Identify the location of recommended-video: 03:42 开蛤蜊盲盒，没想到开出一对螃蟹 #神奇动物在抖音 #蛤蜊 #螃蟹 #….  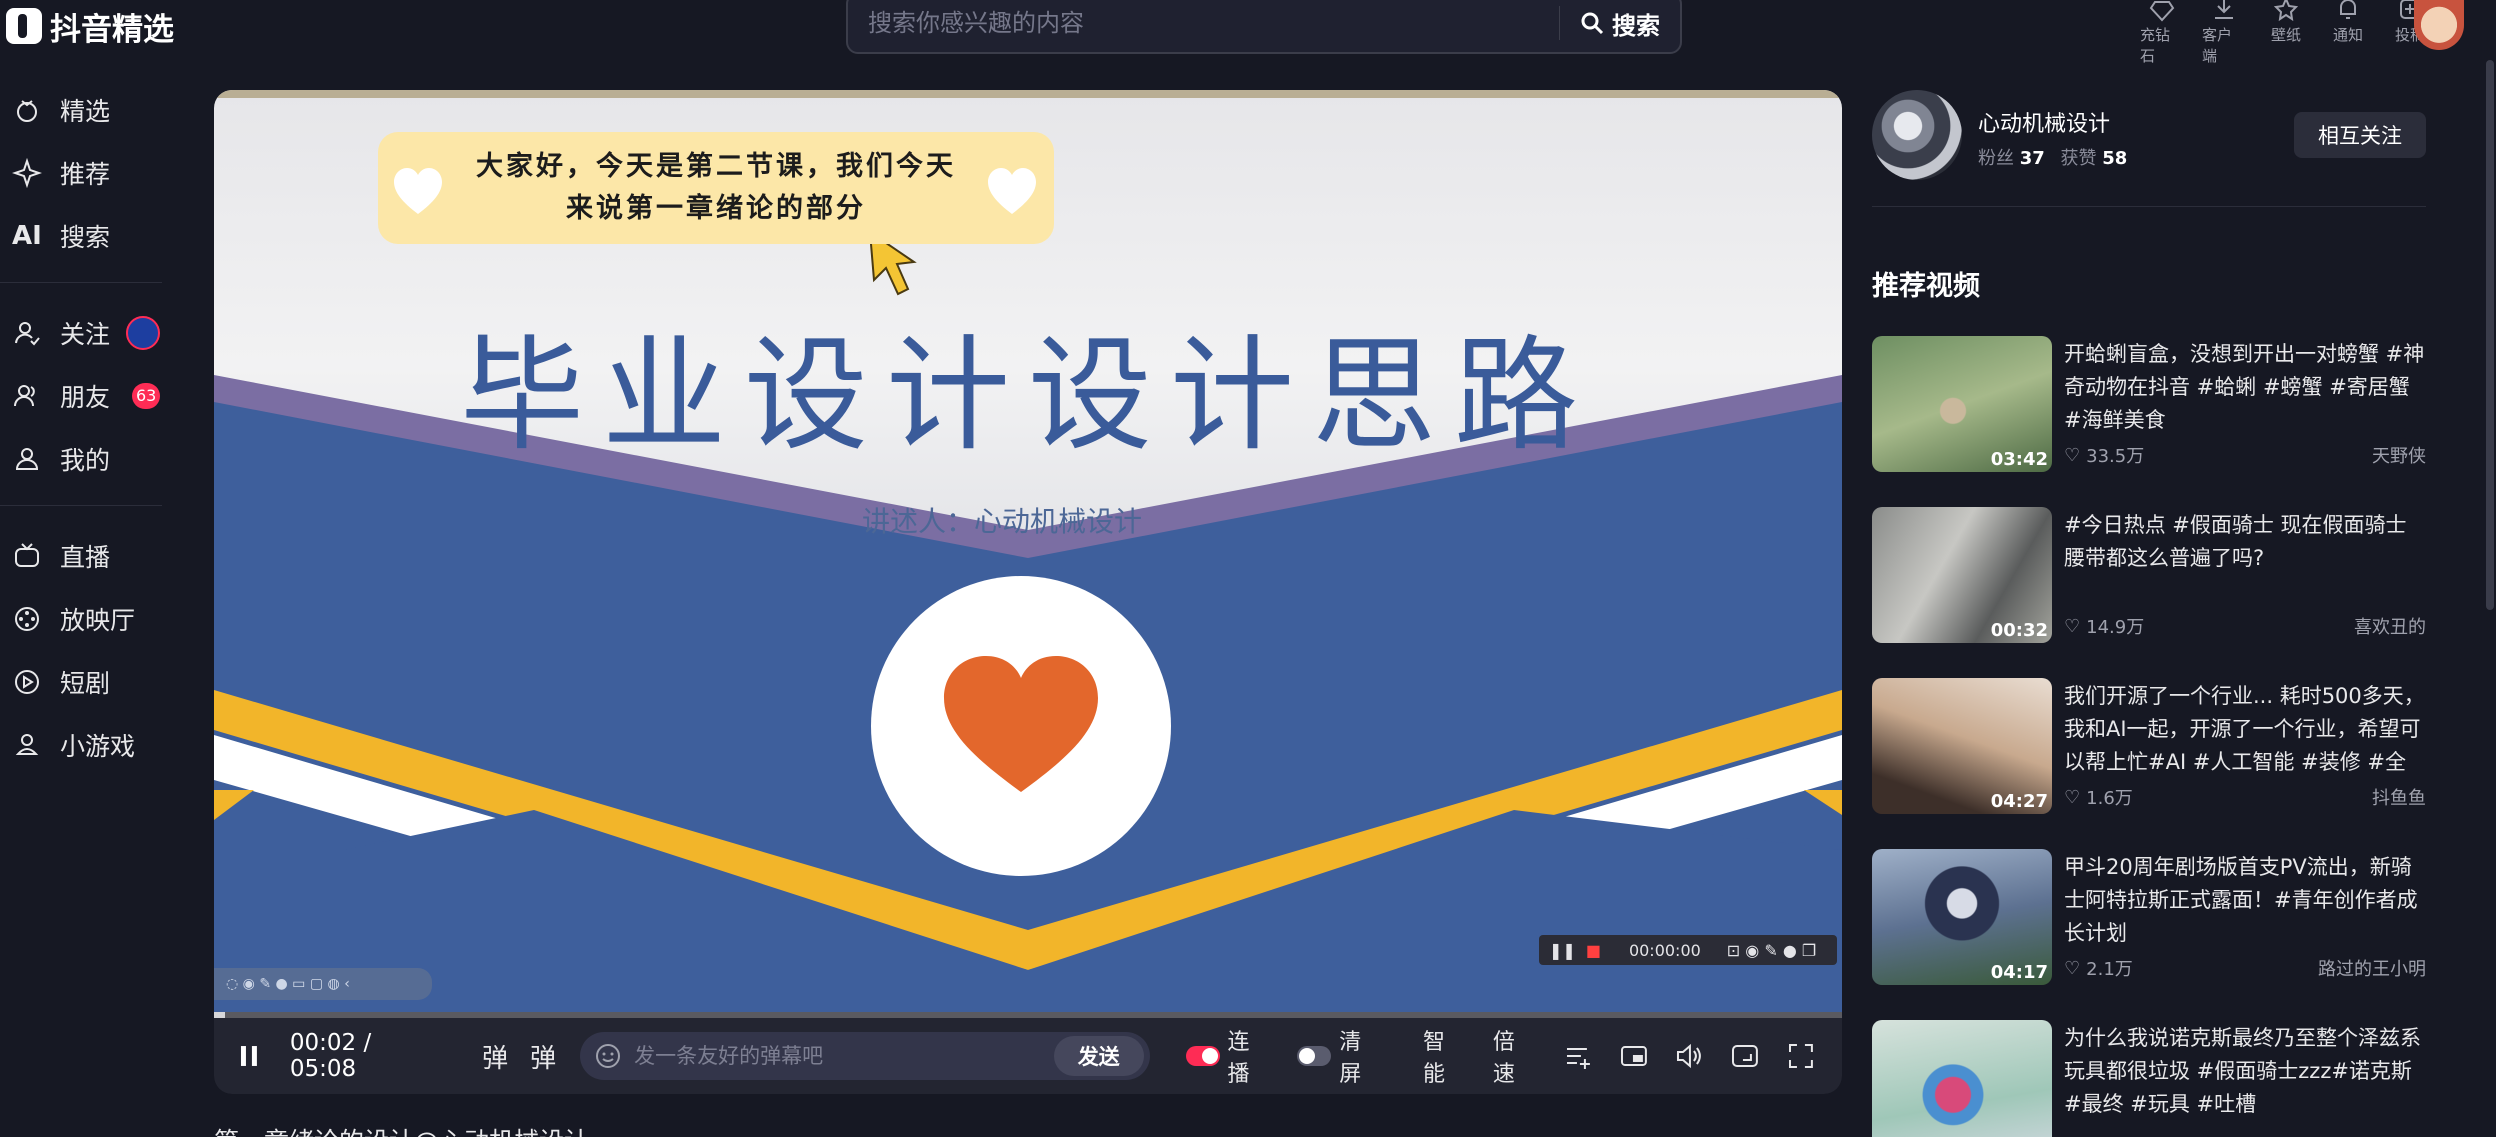
(2149, 421).